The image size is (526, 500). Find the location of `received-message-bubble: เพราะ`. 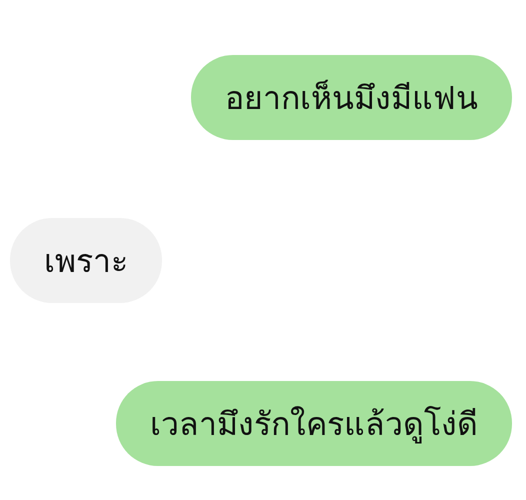

received-message-bubble: เพราะ is located at coordinates (86, 260).